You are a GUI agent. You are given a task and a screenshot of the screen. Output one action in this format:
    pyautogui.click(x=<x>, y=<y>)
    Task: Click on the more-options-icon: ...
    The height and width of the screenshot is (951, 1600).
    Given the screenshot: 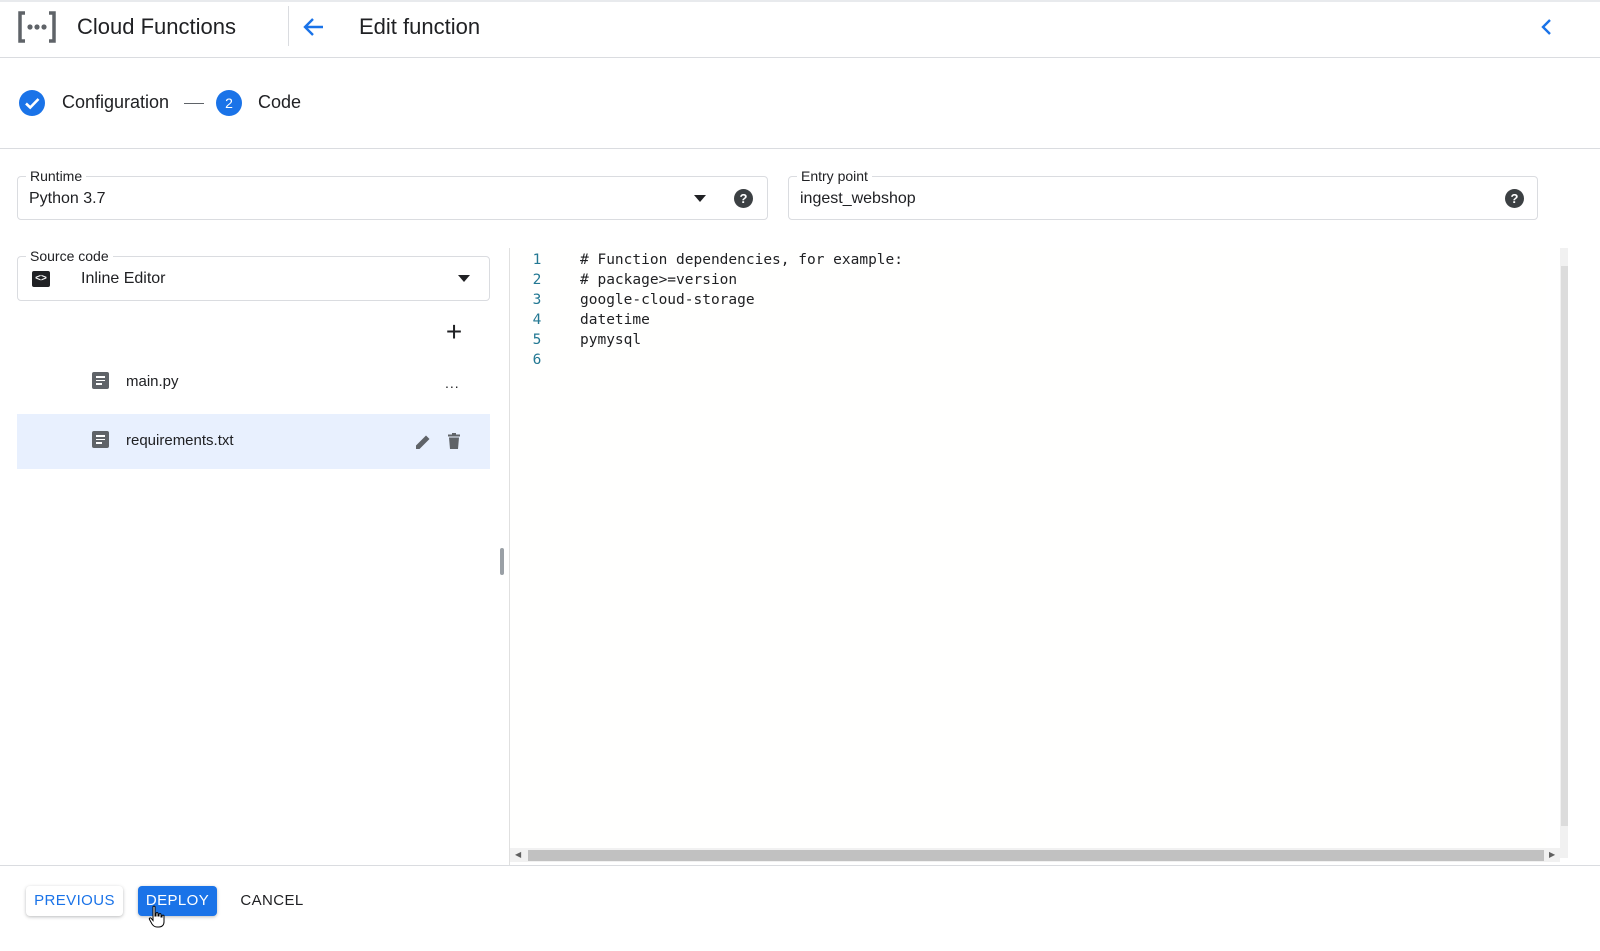 What is the action you would take?
    pyautogui.click(x=452, y=383)
    